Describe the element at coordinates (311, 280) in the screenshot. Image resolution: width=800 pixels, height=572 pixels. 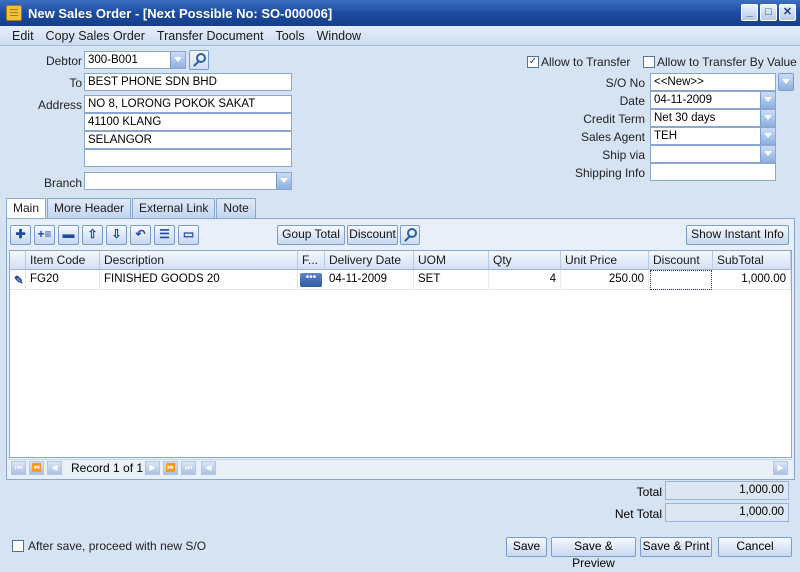
I see `item-detail-button: •••` at that location.